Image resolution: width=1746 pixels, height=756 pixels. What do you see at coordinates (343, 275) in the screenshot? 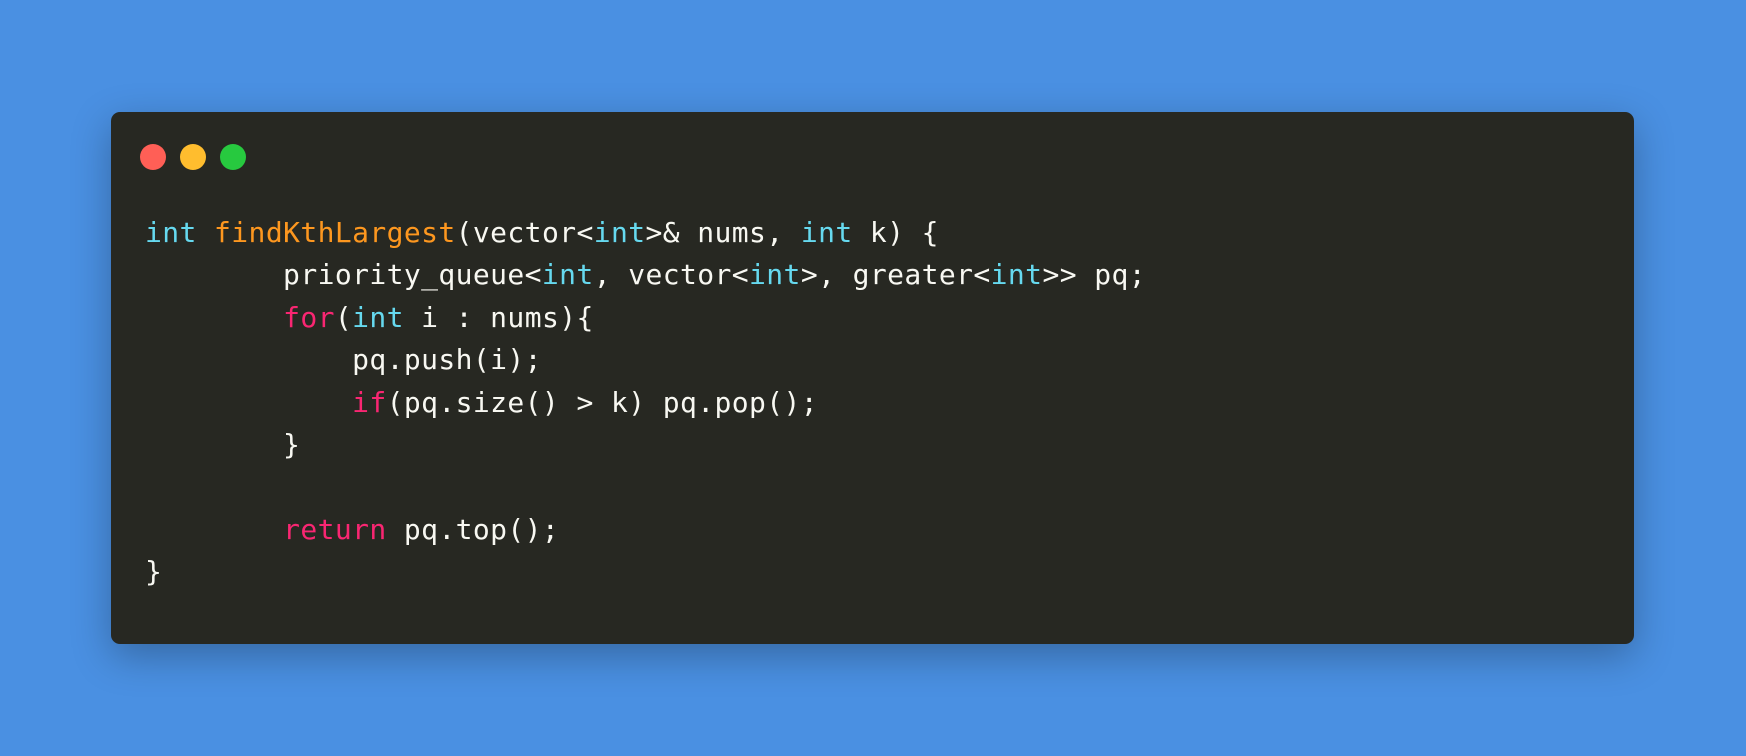
I see `code-token-plain: priority_queue<` at bounding box center [343, 275].